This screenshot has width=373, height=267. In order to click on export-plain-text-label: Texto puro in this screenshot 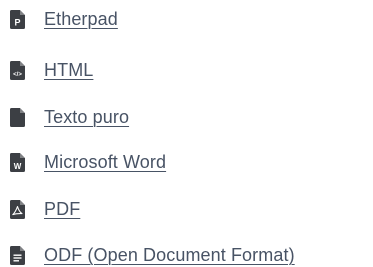, I will do `click(86, 117)`.